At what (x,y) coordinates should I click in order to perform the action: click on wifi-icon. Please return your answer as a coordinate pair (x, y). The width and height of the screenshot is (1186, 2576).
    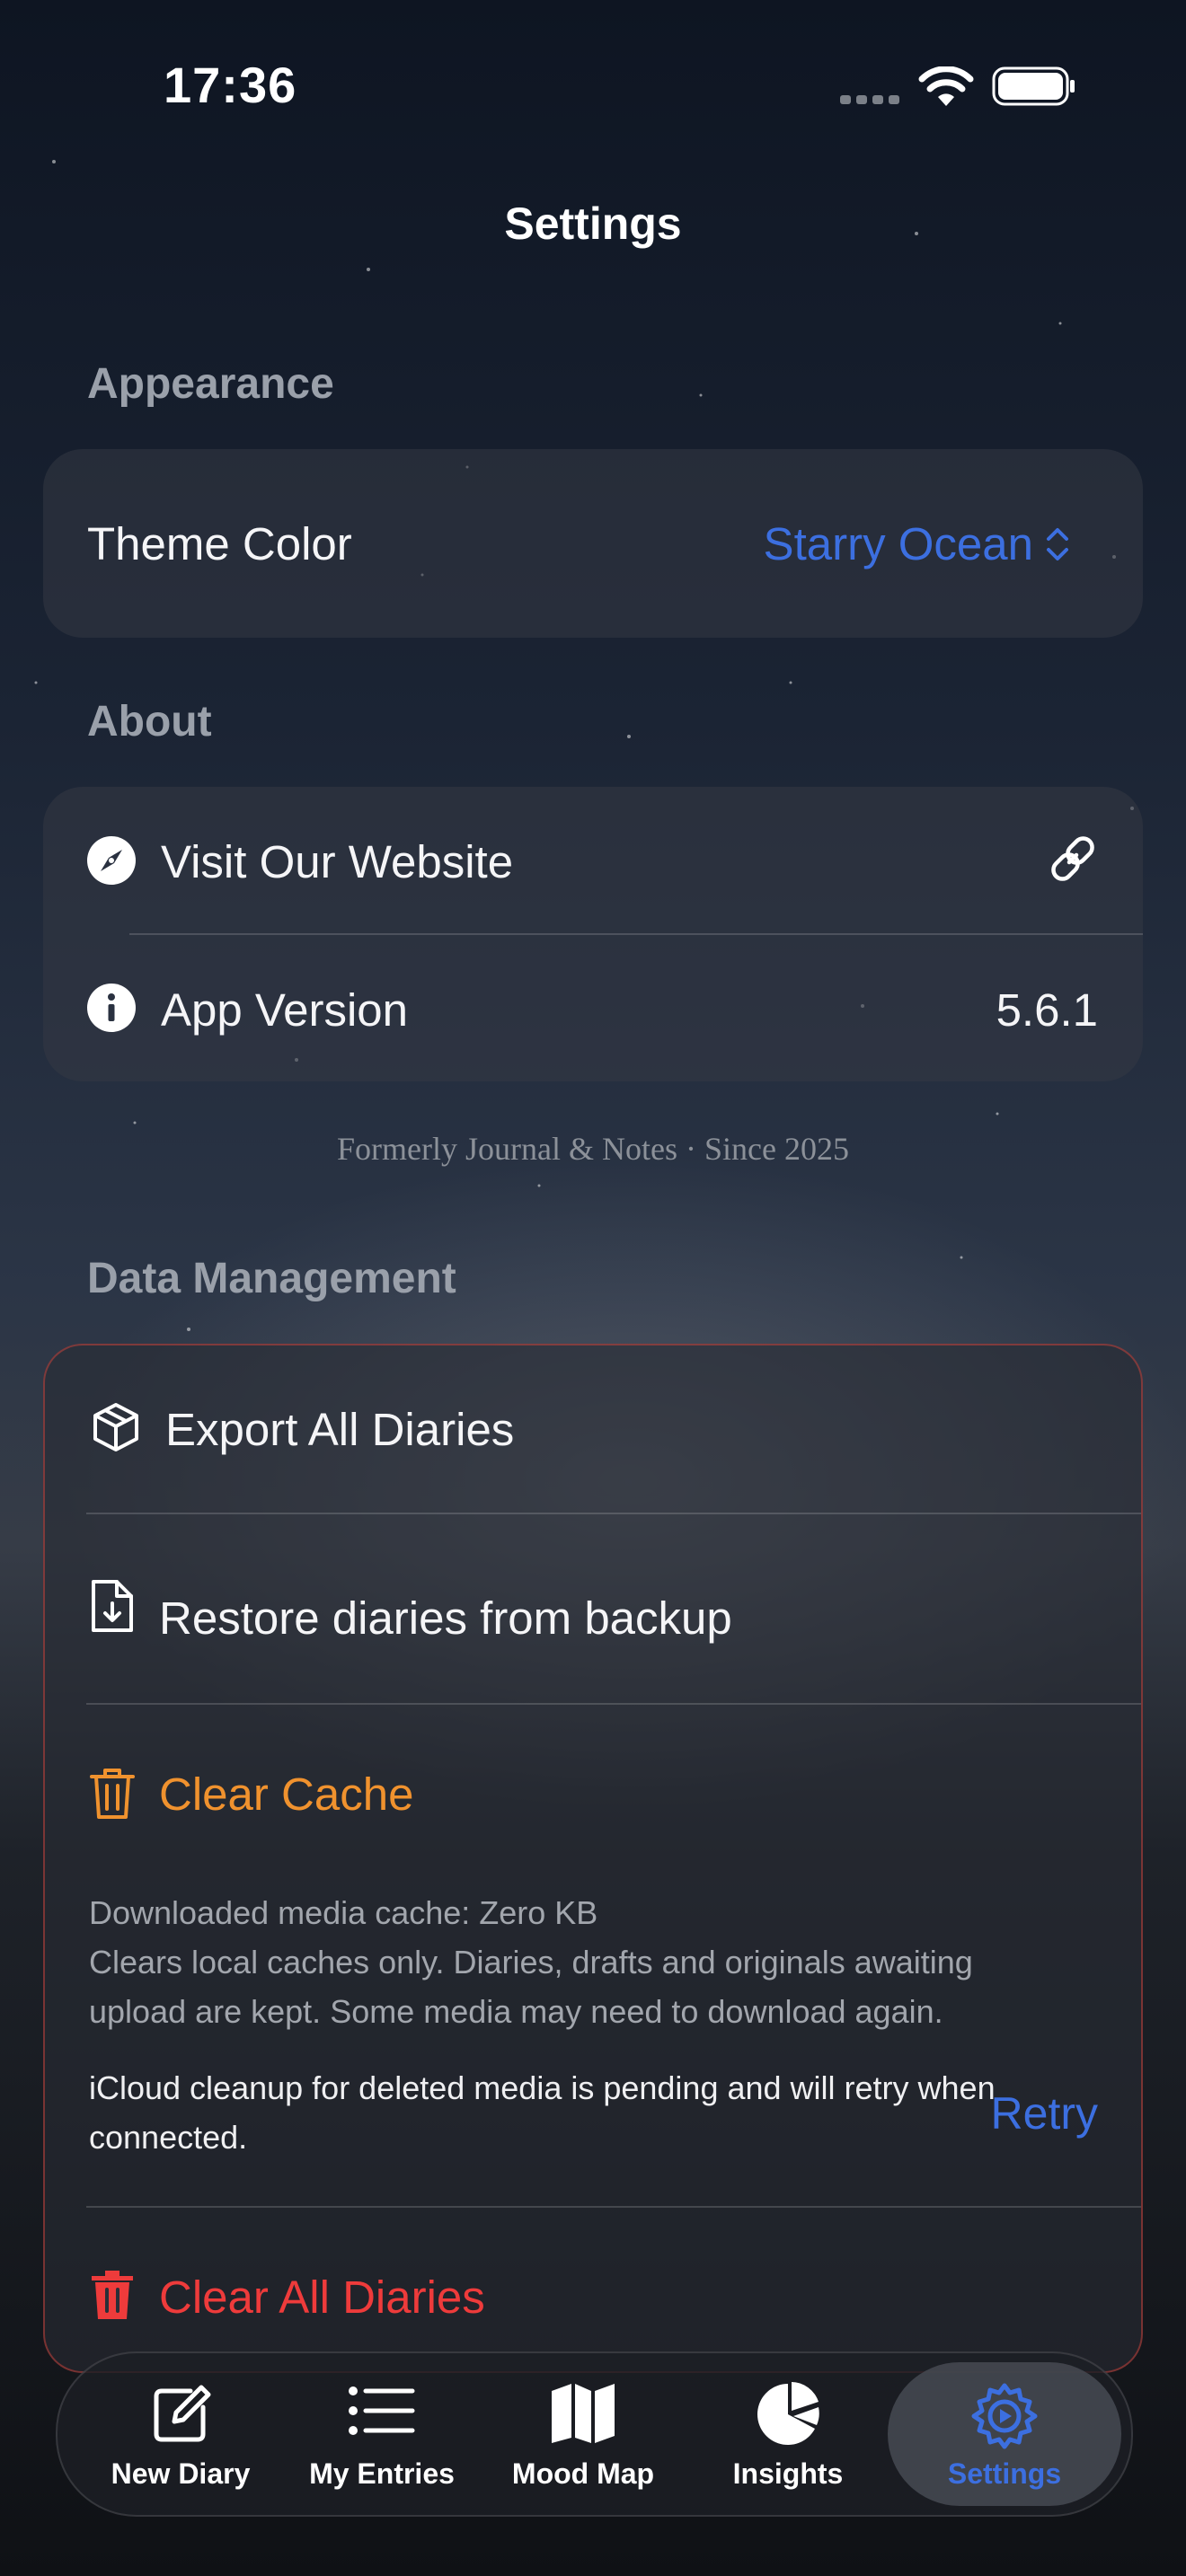
    Looking at the image, I should click on (946, 86).